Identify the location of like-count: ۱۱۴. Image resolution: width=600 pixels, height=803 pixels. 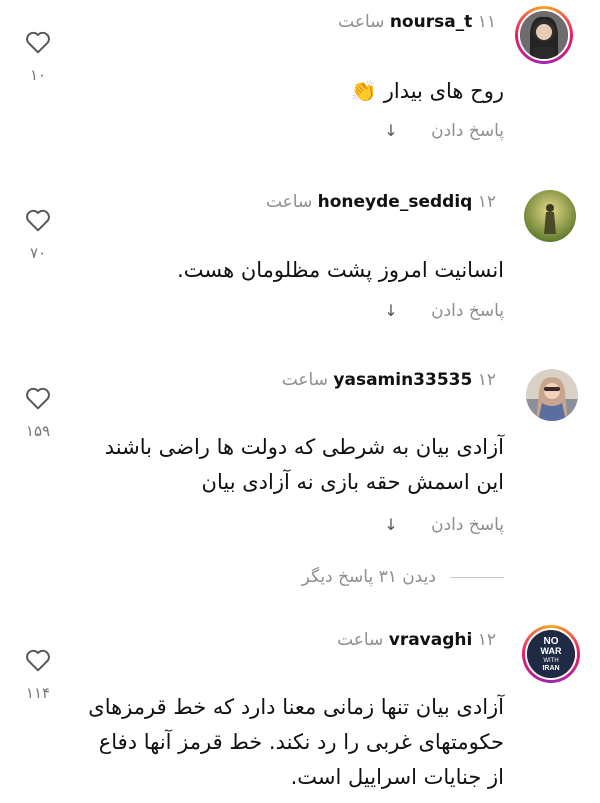
(38, 693).